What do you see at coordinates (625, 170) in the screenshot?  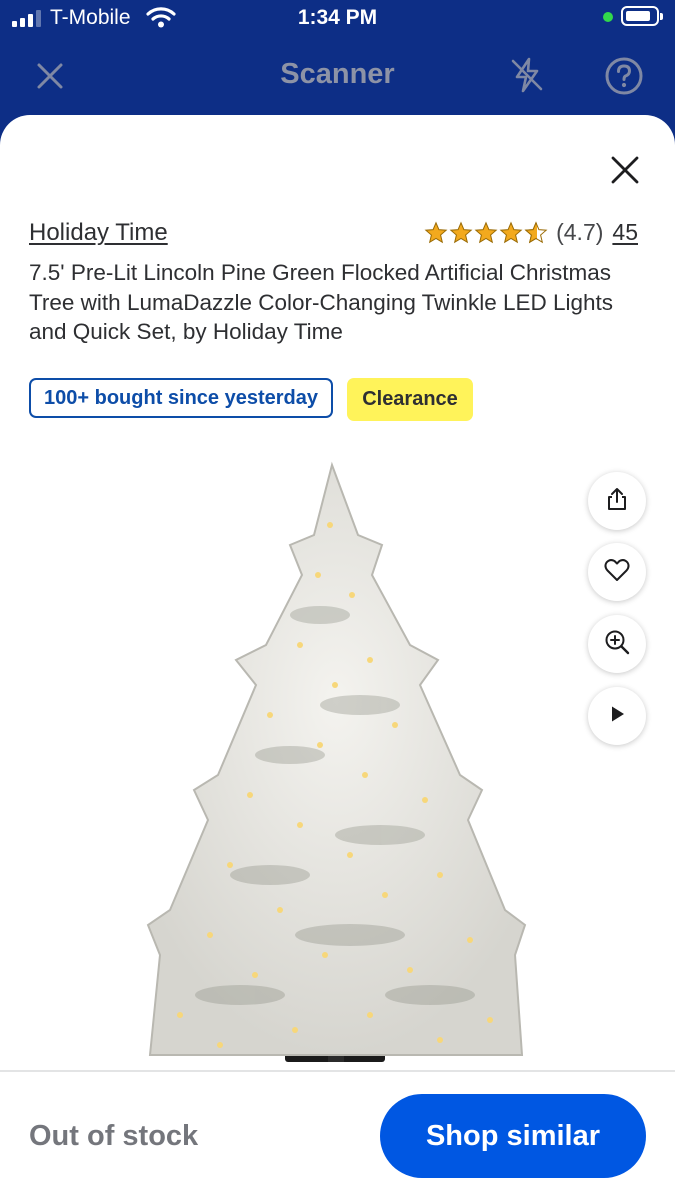 I see `close-icon` at bounding box center [625, 170].